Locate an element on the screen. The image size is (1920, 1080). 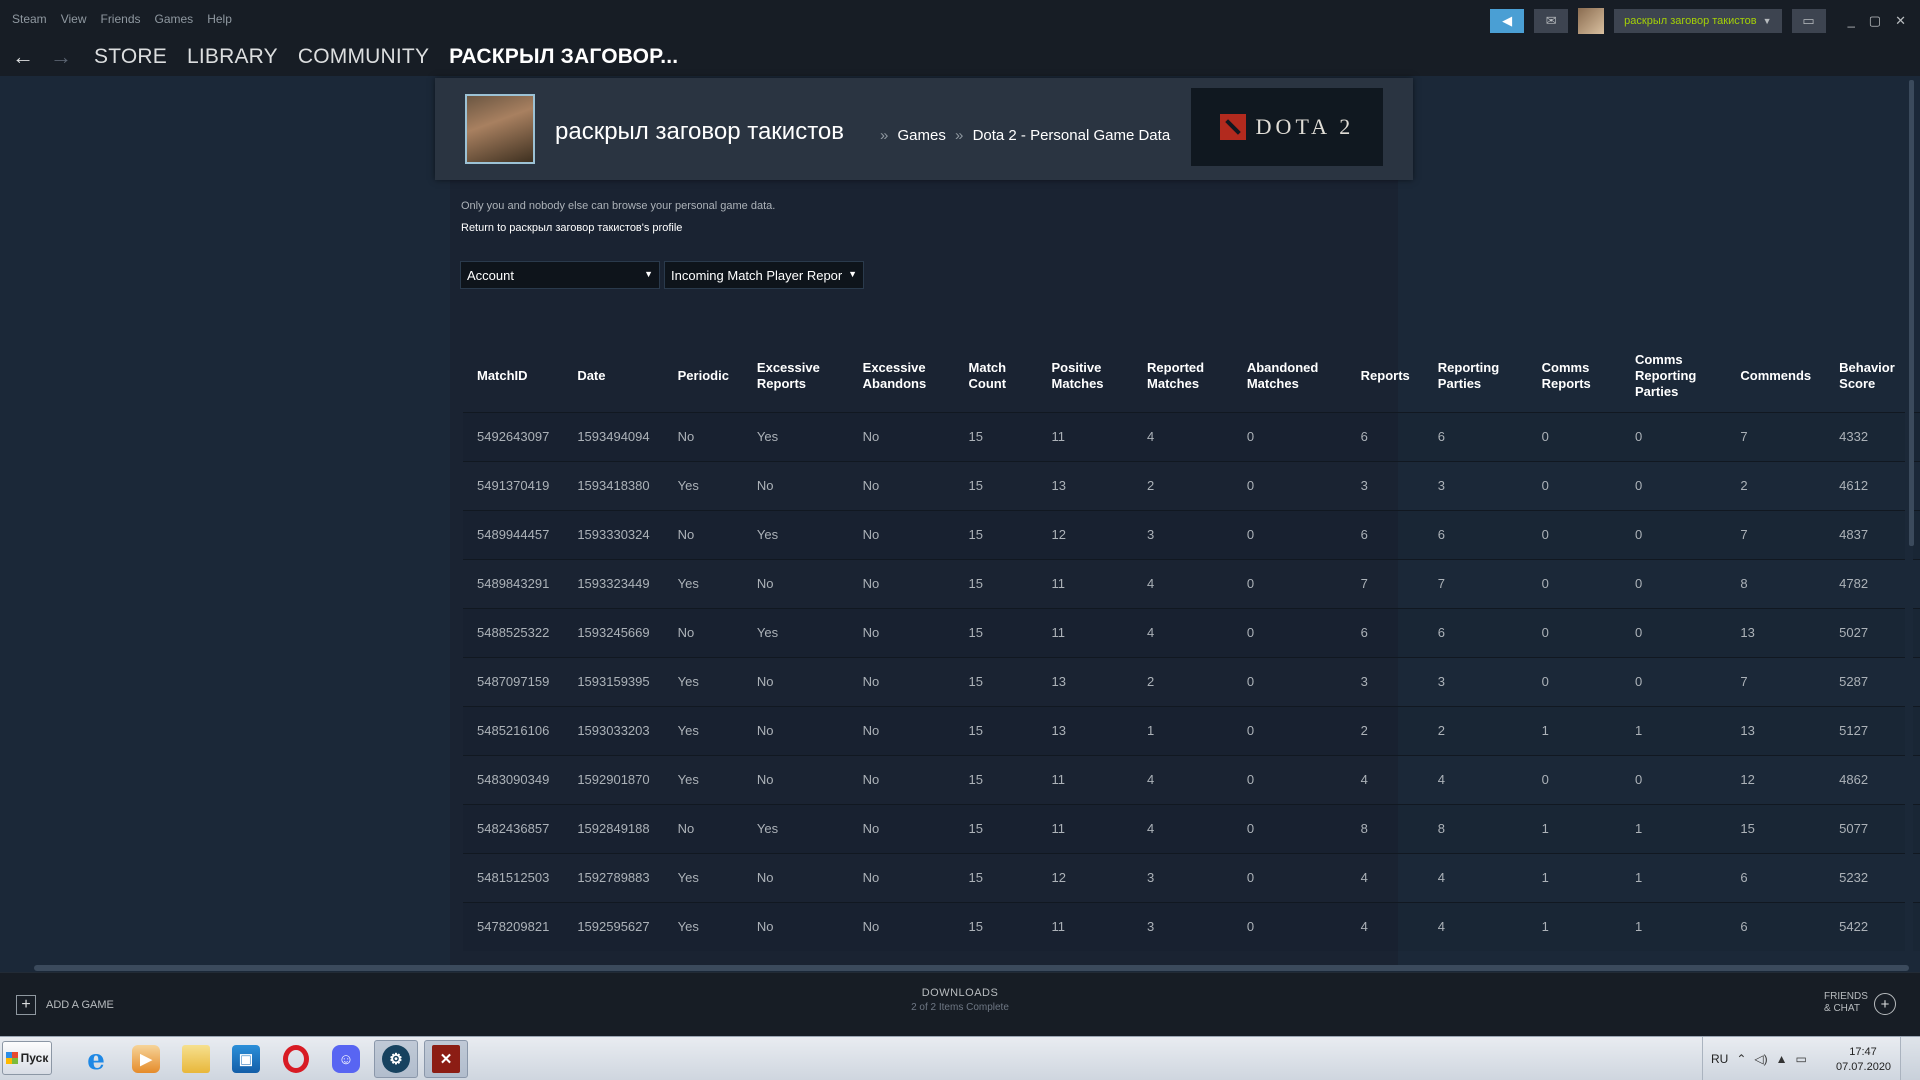
taskbar-discord: ☺ is located at coordinates (346, 1059).